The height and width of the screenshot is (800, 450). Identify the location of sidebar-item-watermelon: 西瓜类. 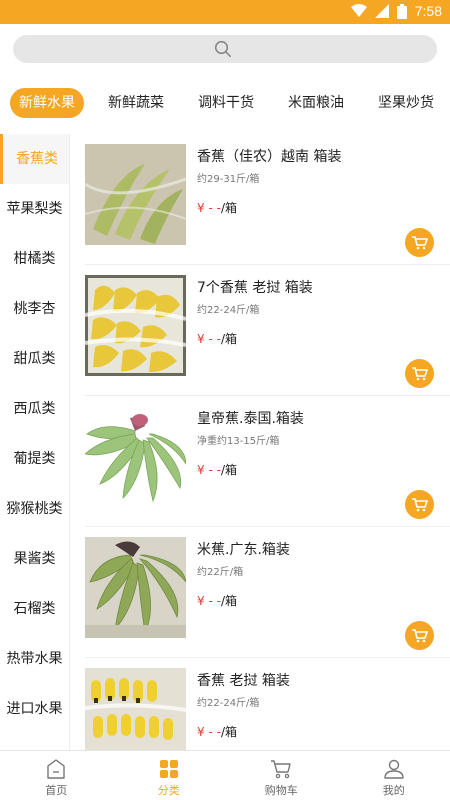
(34, 409).